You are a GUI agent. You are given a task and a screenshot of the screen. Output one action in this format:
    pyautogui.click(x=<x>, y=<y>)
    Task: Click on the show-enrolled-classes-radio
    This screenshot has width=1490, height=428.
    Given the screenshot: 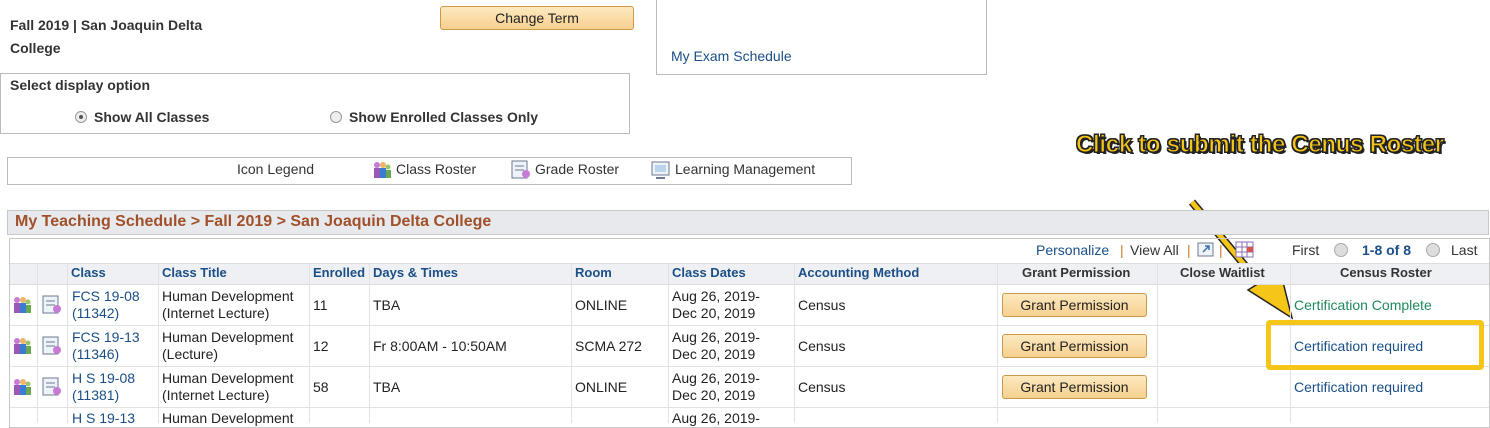 What is the action you would take?
    pyautogui.click(x=336, y=117)
    